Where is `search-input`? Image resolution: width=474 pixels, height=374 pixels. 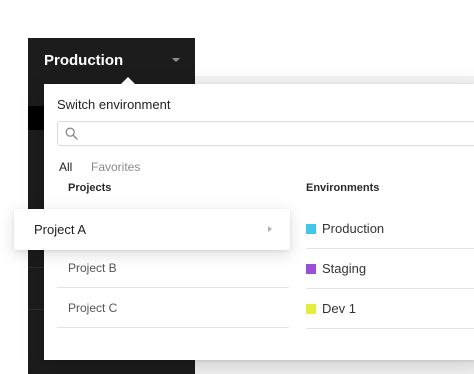
search-input is located at coordinates (279, 133).